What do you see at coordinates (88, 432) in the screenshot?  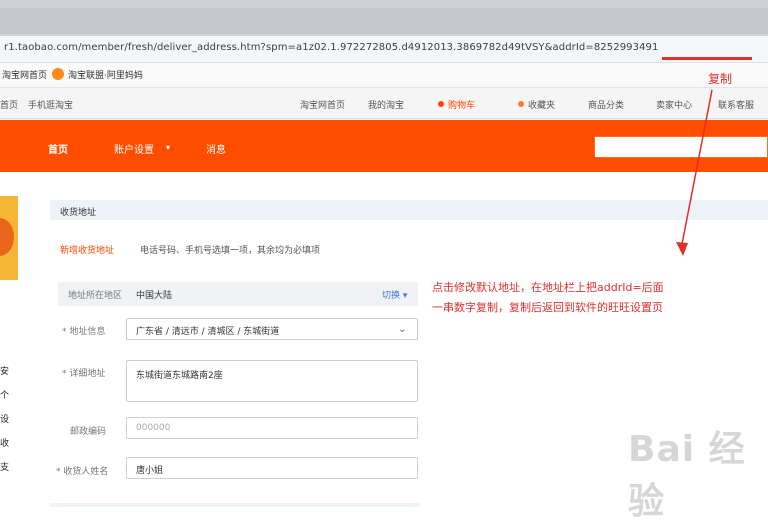 I see `postcode-label: 邮政编码` at bounding box center [88, 432].